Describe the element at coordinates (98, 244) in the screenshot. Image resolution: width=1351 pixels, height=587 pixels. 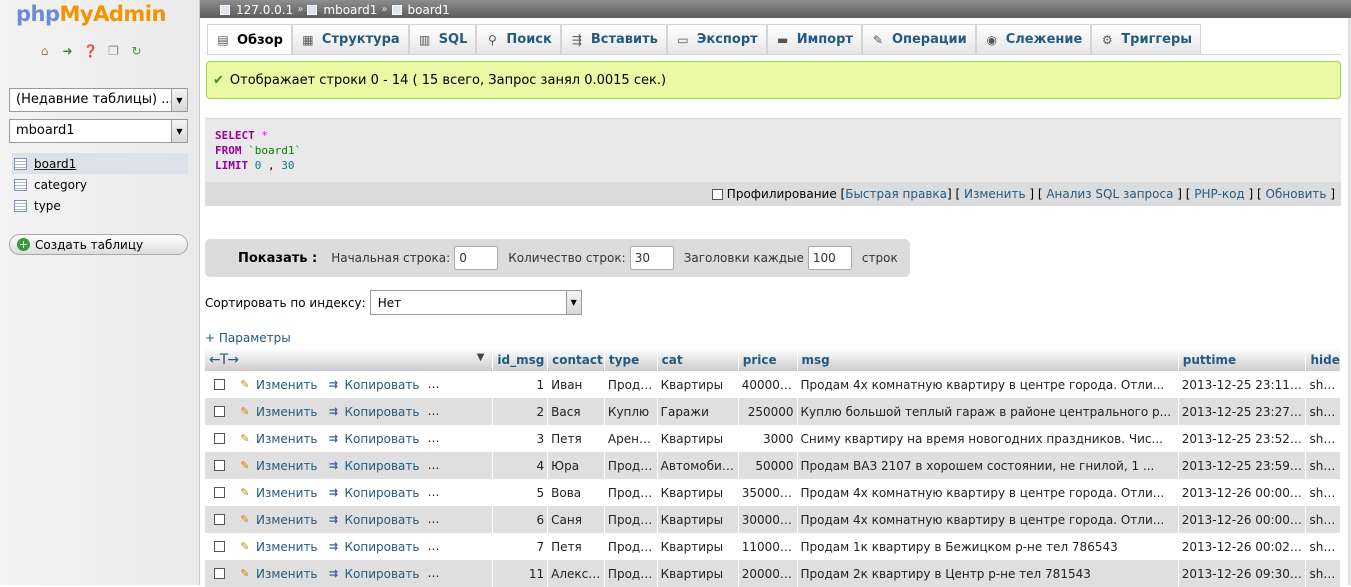
I see `create-table-button: + Создать таблицу` at that location.